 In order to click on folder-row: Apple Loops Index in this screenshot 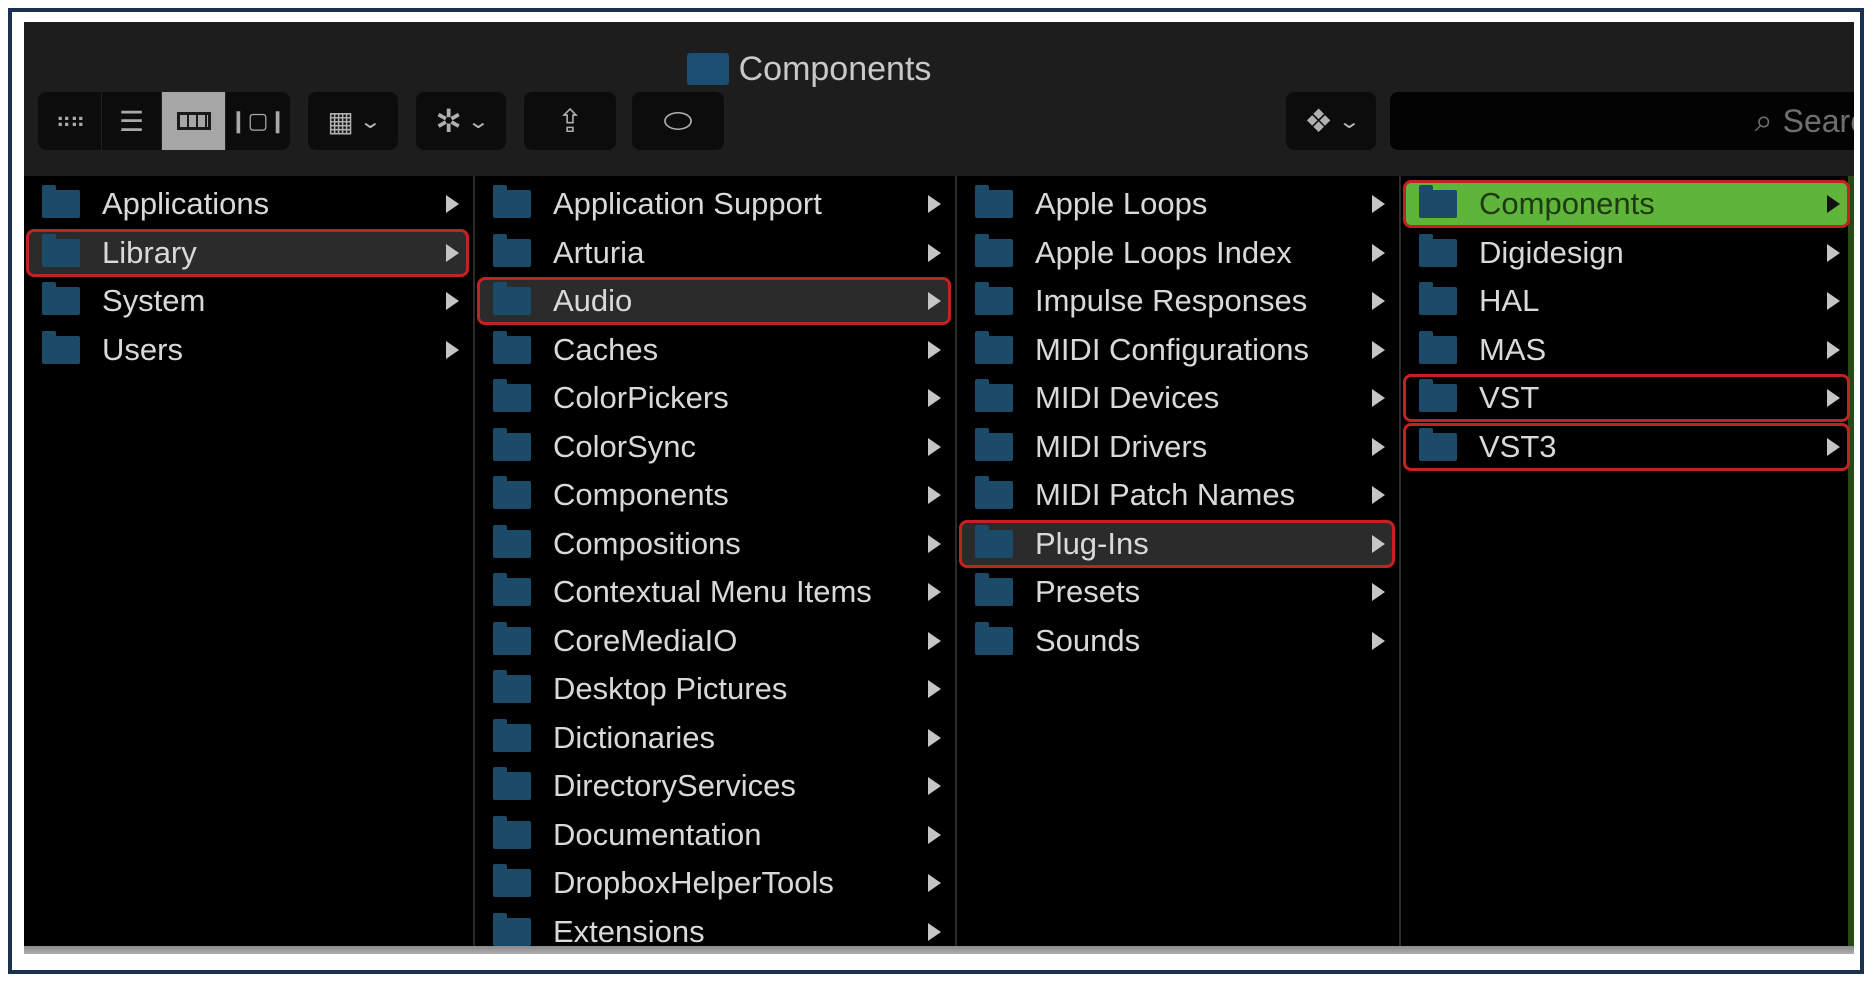, I will do `click(1177, 253)`.